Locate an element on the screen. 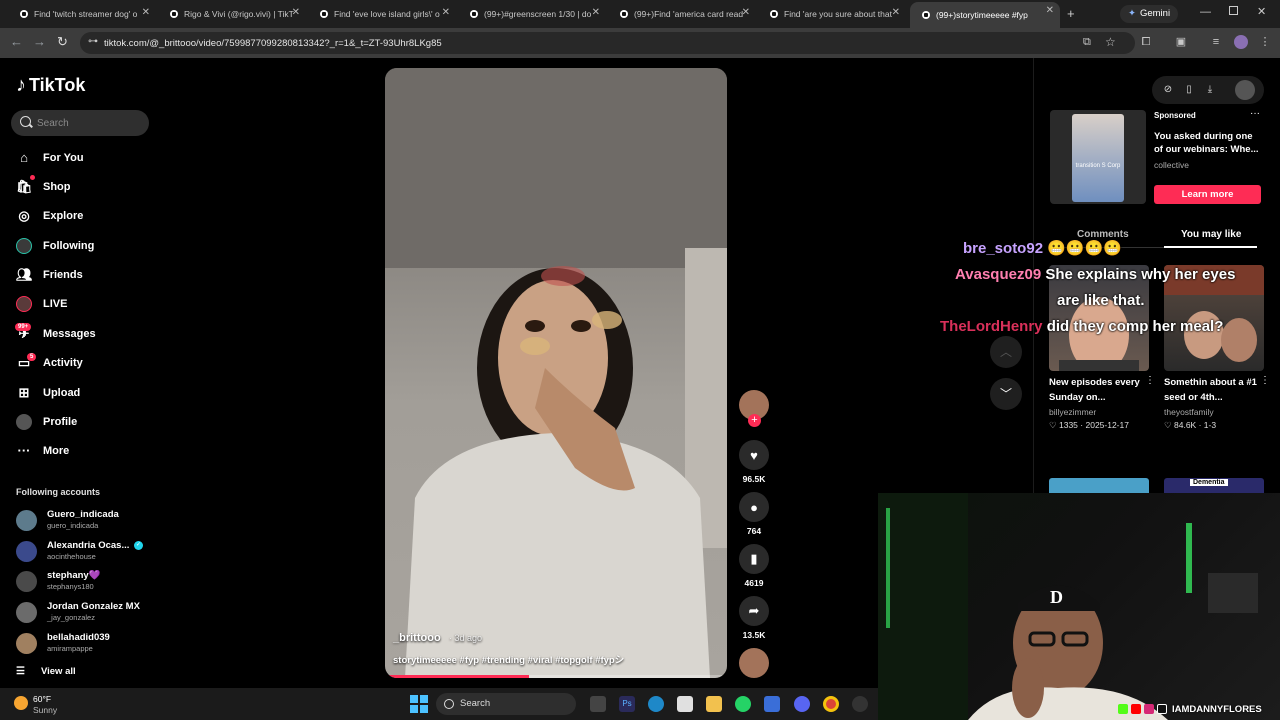  photoshop-icon: Ps is located at coordinates (627, 704).